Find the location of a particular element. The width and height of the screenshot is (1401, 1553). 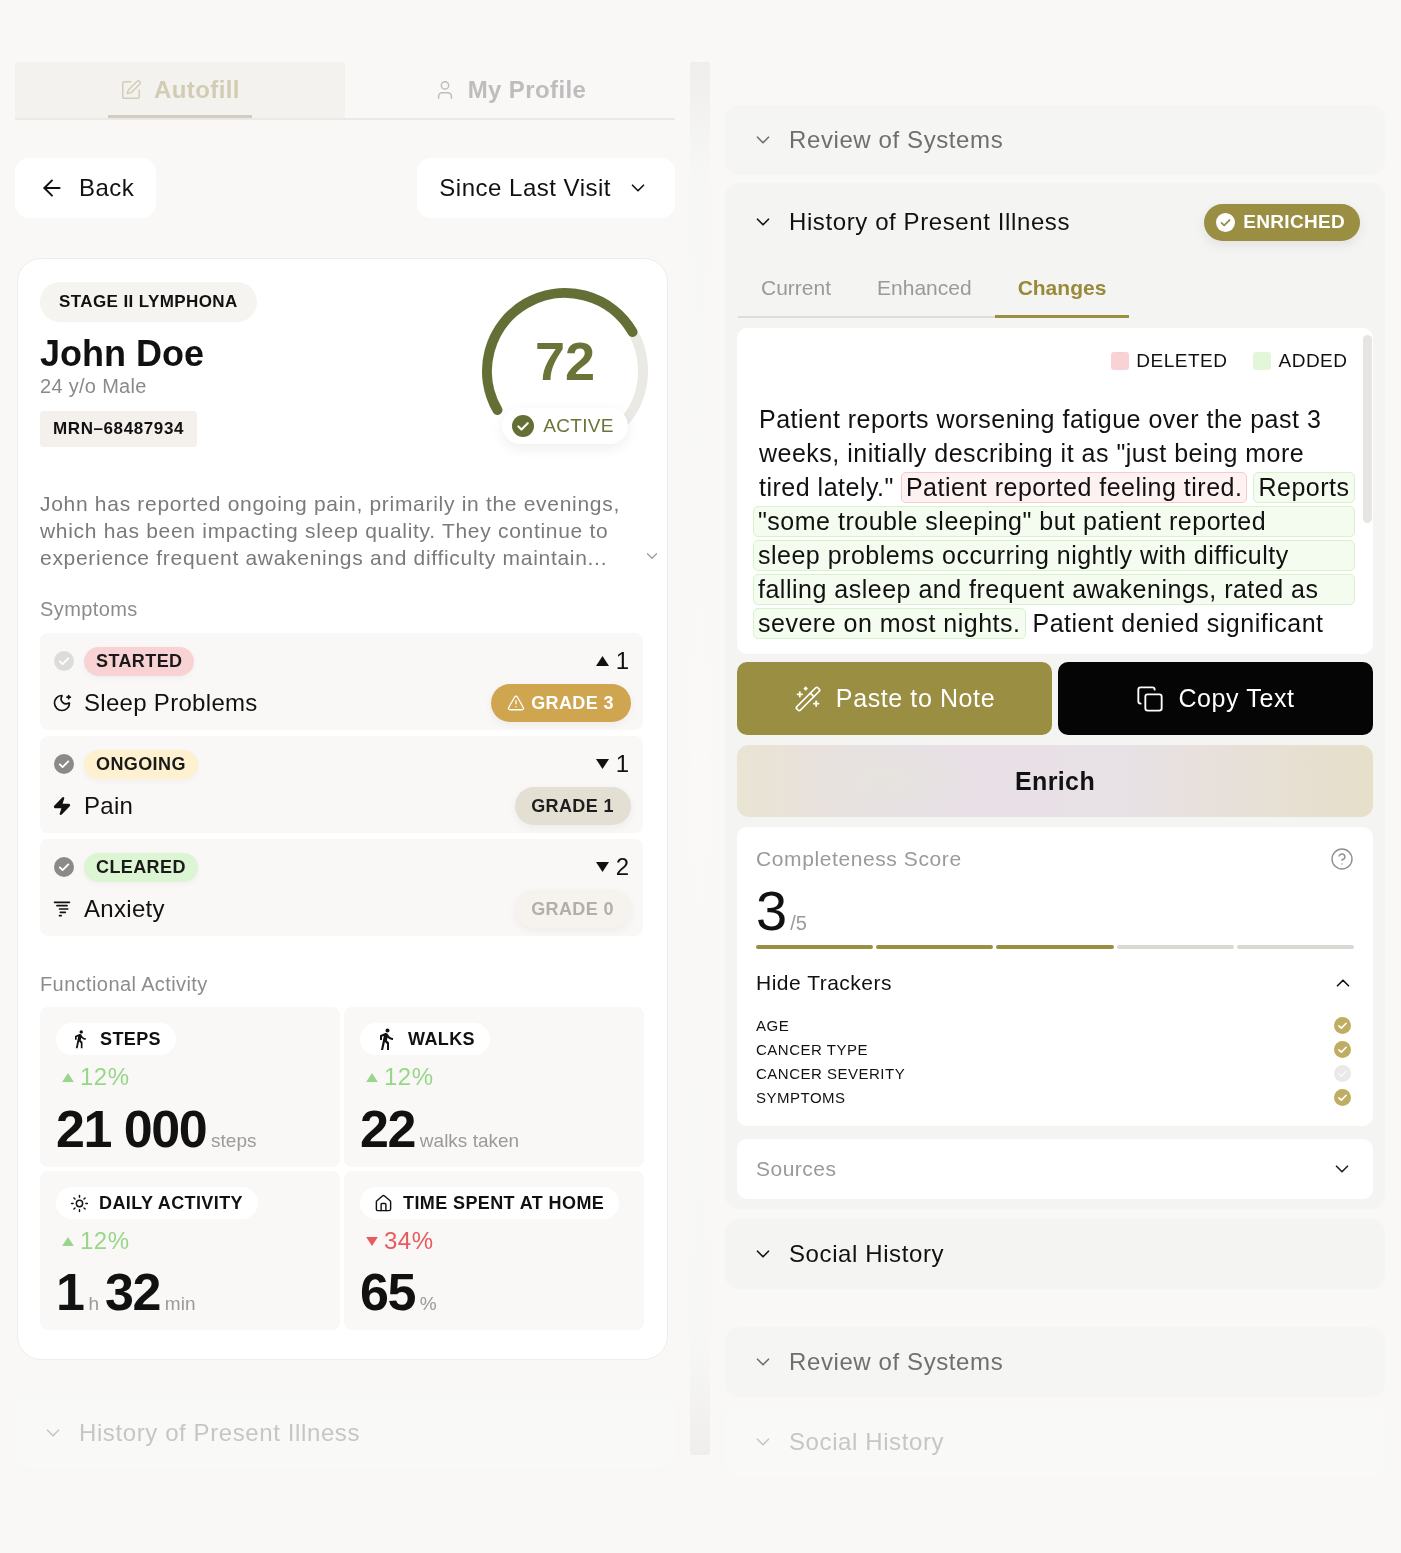

tracker-label: SYMPTOMS is located at coordinates (801, 1097).